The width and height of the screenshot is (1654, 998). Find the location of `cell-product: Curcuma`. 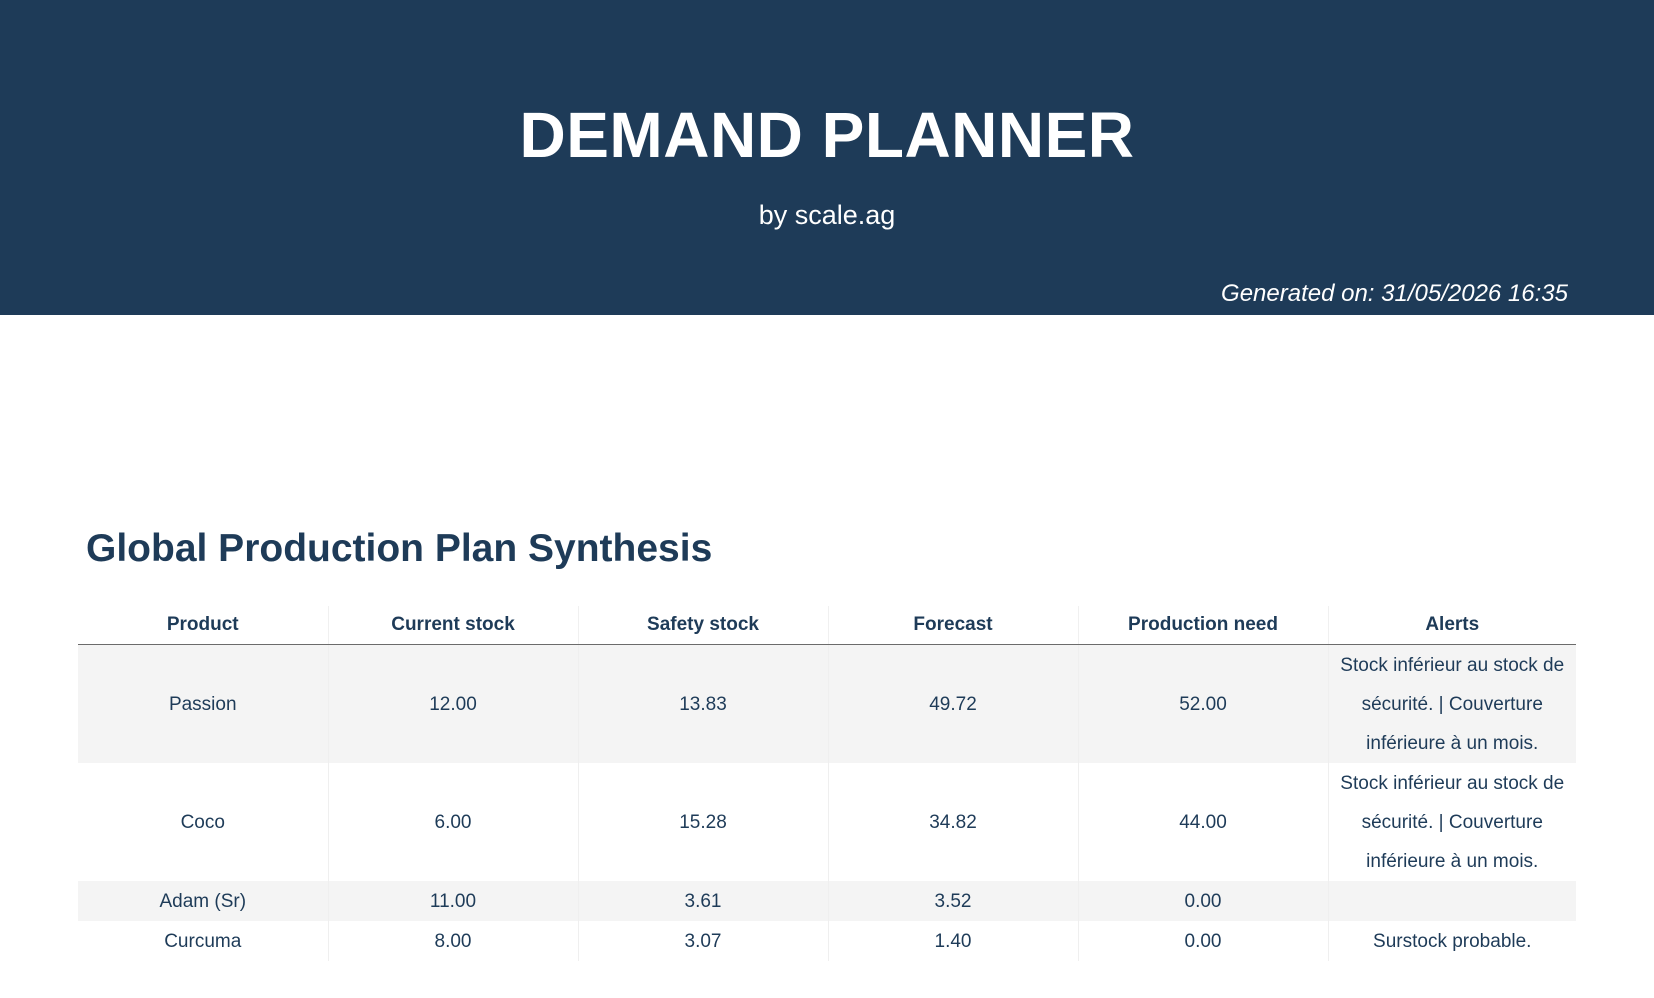

cell-product: Curcuma is located at coordinates (203, 941).